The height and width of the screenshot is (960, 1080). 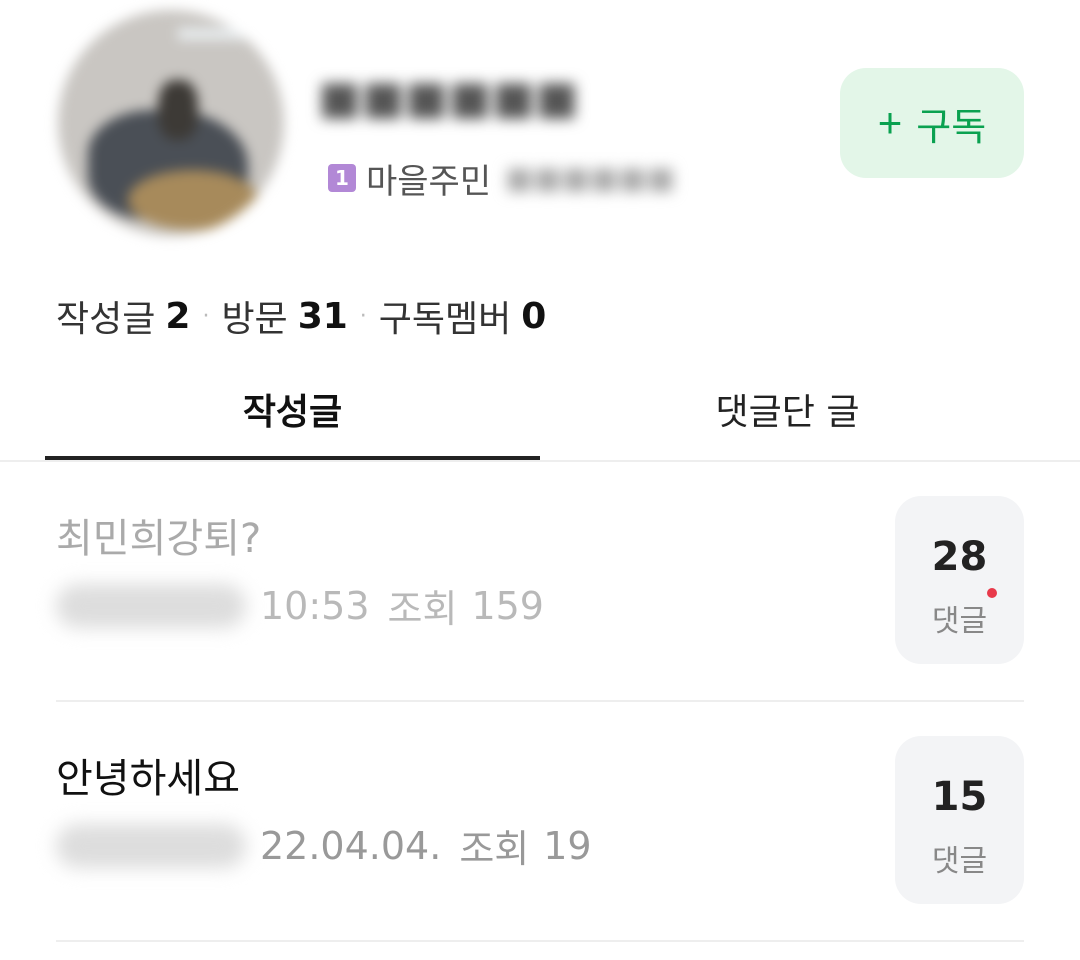 I want to click on grade-label: 마을주민, so click(x=429, y=181).